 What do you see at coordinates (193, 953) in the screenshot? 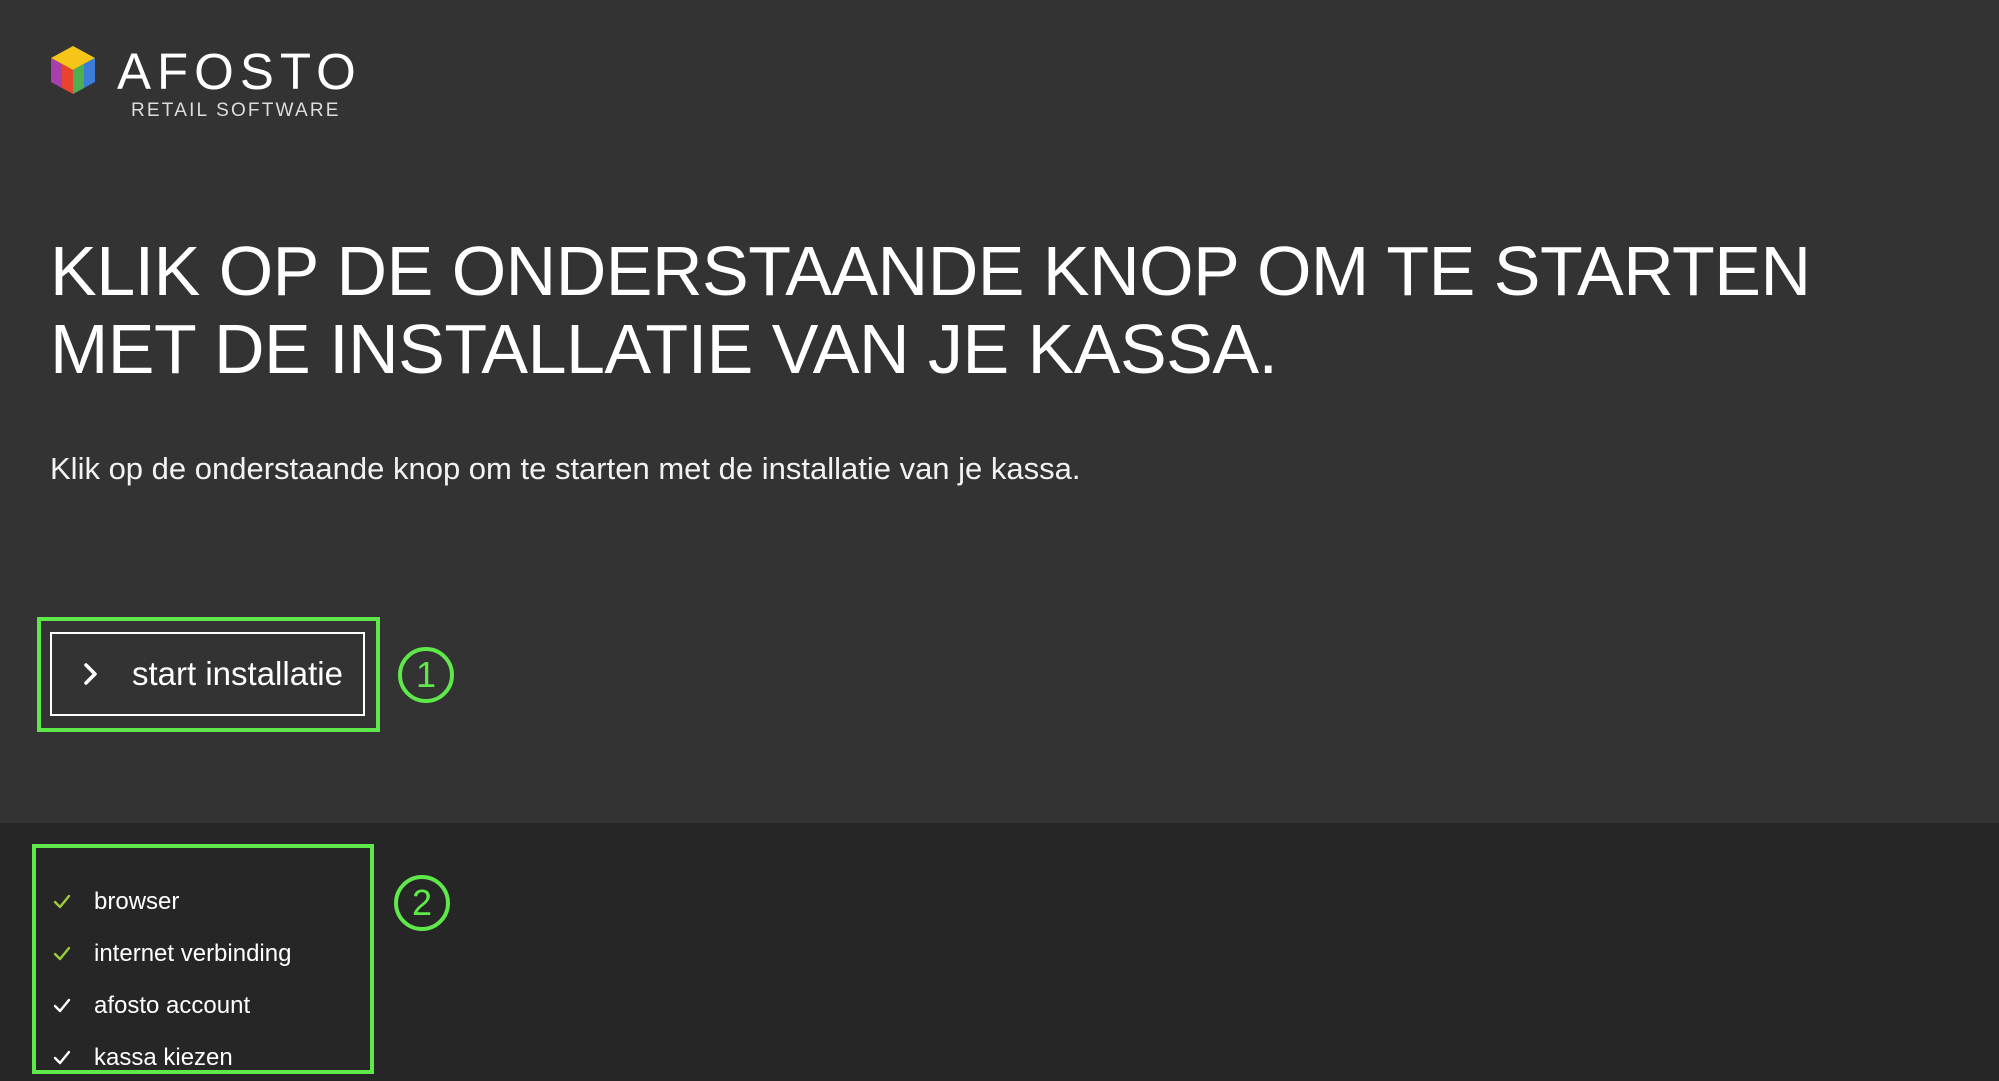
I see `checklist-item-label: internet verbinding` at bounding box center [193, 953].